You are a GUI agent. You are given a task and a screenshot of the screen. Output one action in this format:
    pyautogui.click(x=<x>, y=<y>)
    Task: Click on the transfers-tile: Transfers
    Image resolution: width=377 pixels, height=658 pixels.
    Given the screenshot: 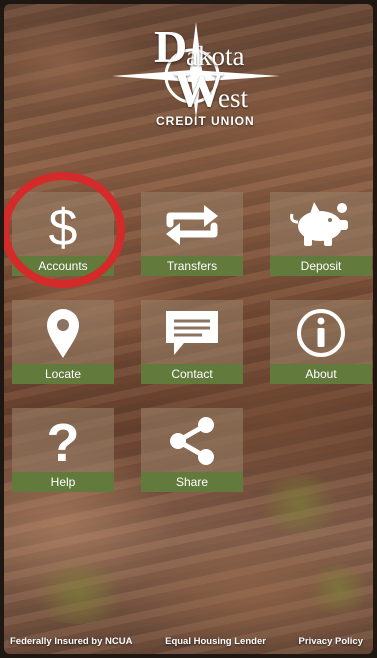 What is the action you would take?
    pyautogui.click(x=192, y=234)
    